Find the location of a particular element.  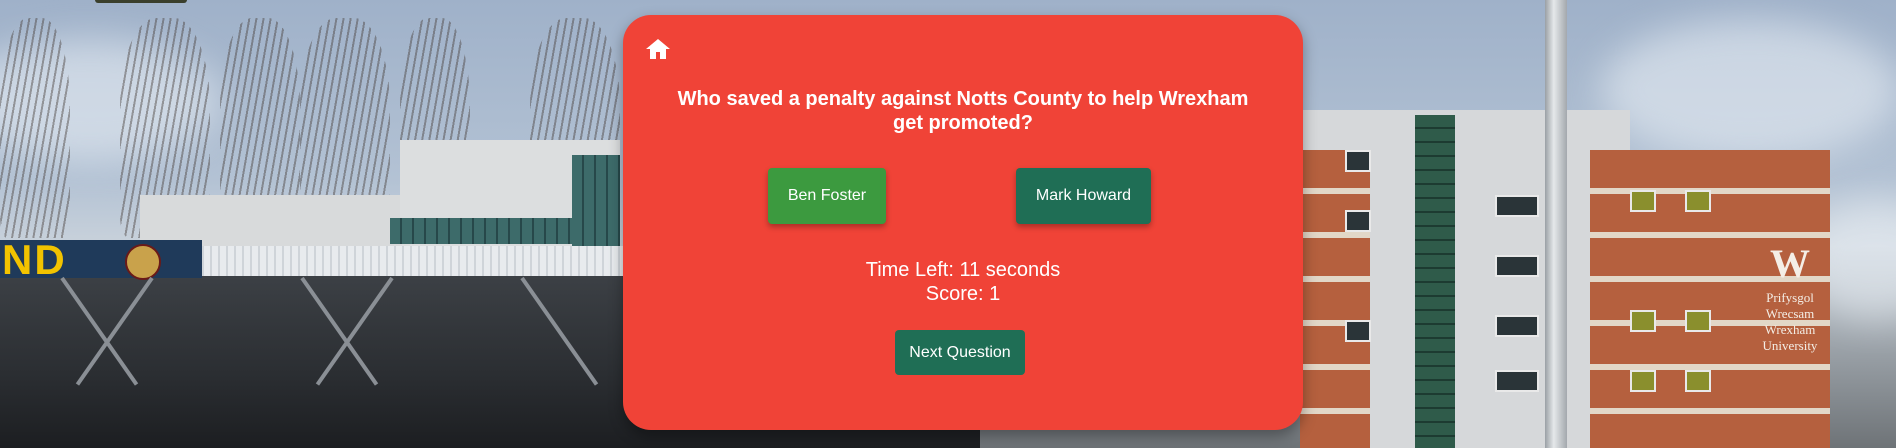

cloud is located at coordinates (1748, 90).